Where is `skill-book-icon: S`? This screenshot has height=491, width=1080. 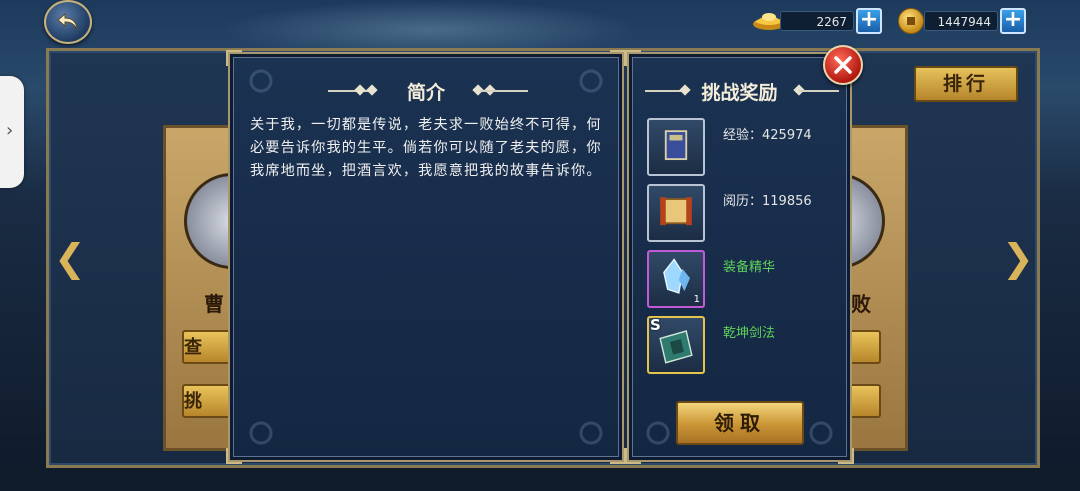
skill-book-icon: S is located at coordinates (676, 345).